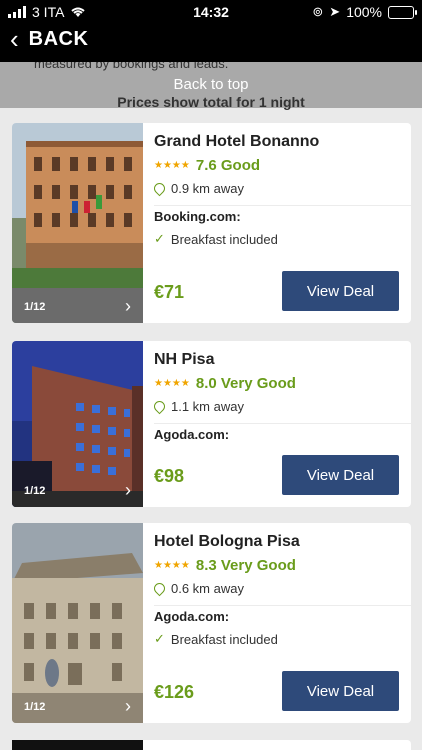 Image resolution: width=422 pixels, height=750 pixels. What do you see at coordinates (169, 292) in the screenshot?
I see `hotel-price: €71` at bounding box center [169, 292].